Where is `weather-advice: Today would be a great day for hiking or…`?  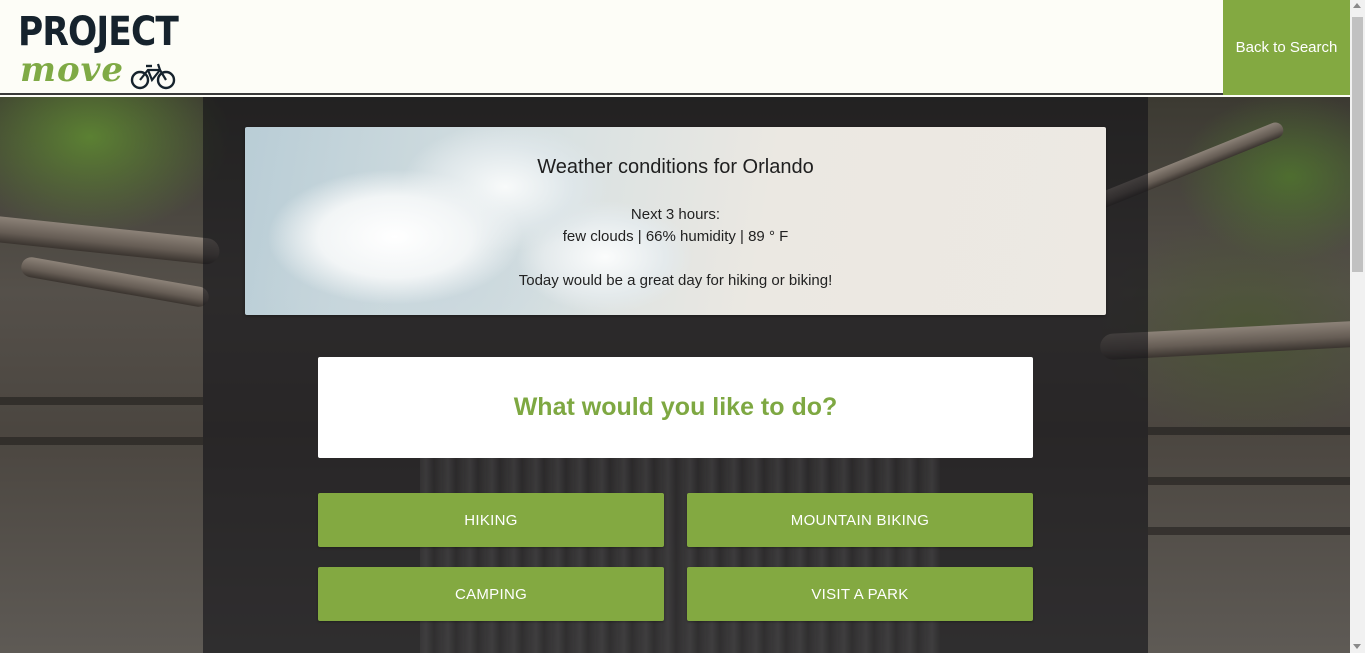
weather-advice: Today would be a great day for hiking or… is located at coordinates (675, 280).